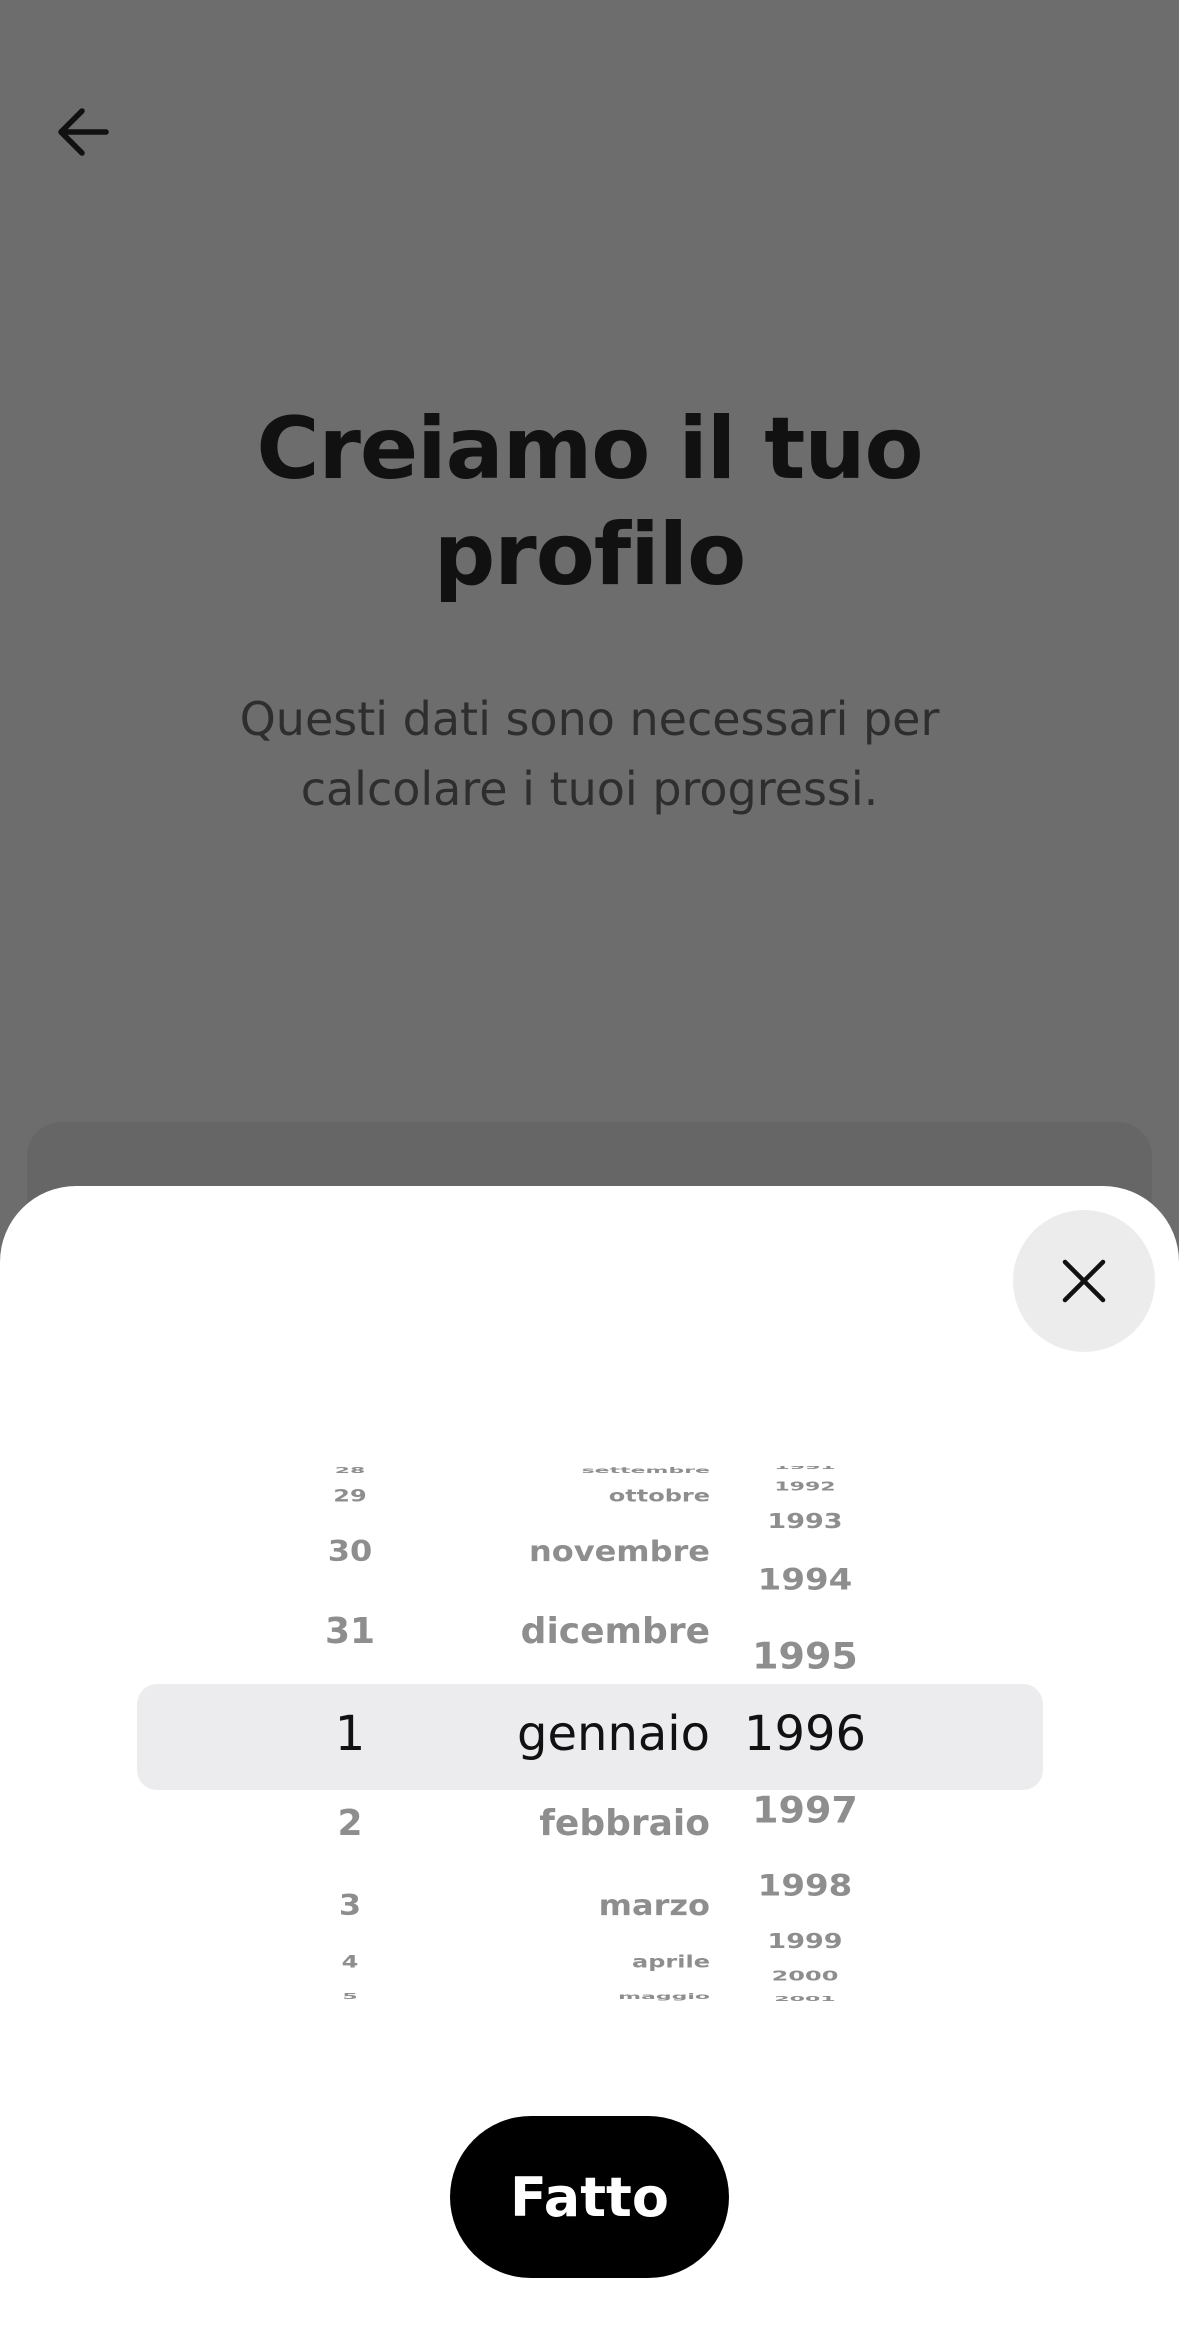 Image resolution: width=1179 pixels, height=2326 pixels. I want to click on day-option: 5, so click(350, 1997).